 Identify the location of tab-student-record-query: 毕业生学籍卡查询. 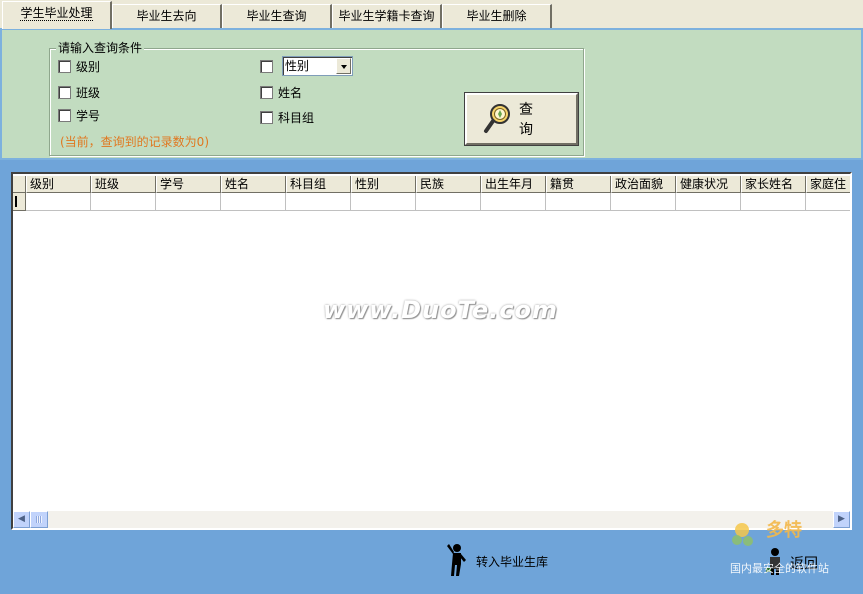
(387, 16).